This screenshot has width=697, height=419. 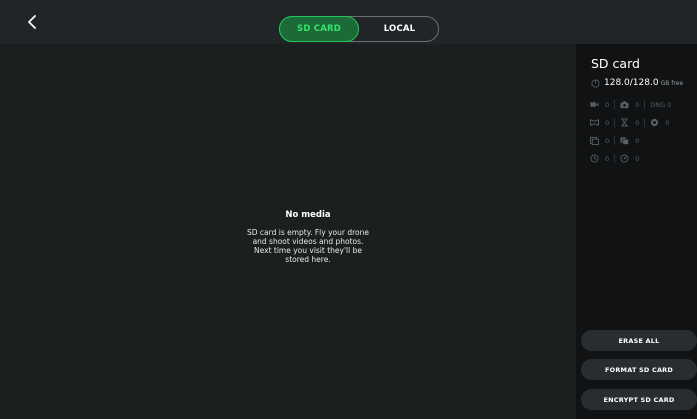 What do you see at coordinates (594, 140) in the screenshot?
I see `burst-icon` at bounding box center [594, 140].